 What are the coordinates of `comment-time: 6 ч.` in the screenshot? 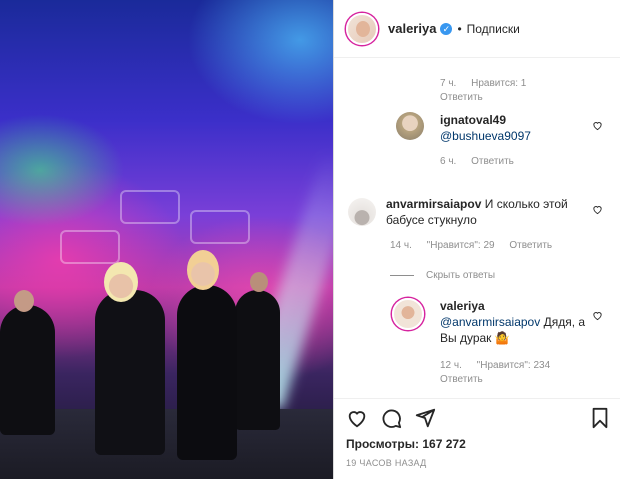 It's located at (448, 161).